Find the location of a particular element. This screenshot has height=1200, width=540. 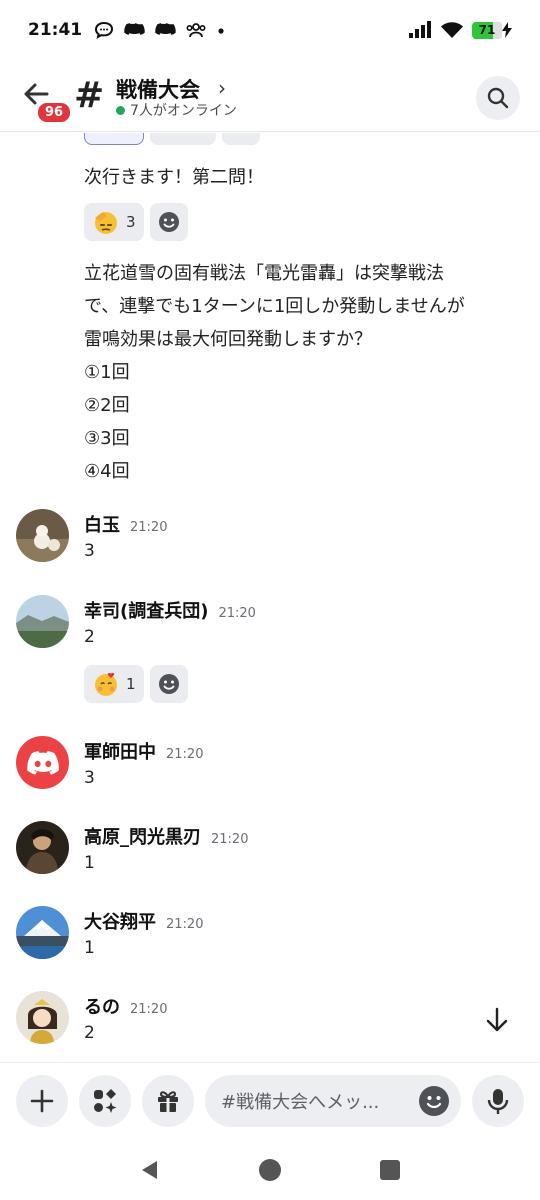

search-icon is located at coordinates (498, 98).